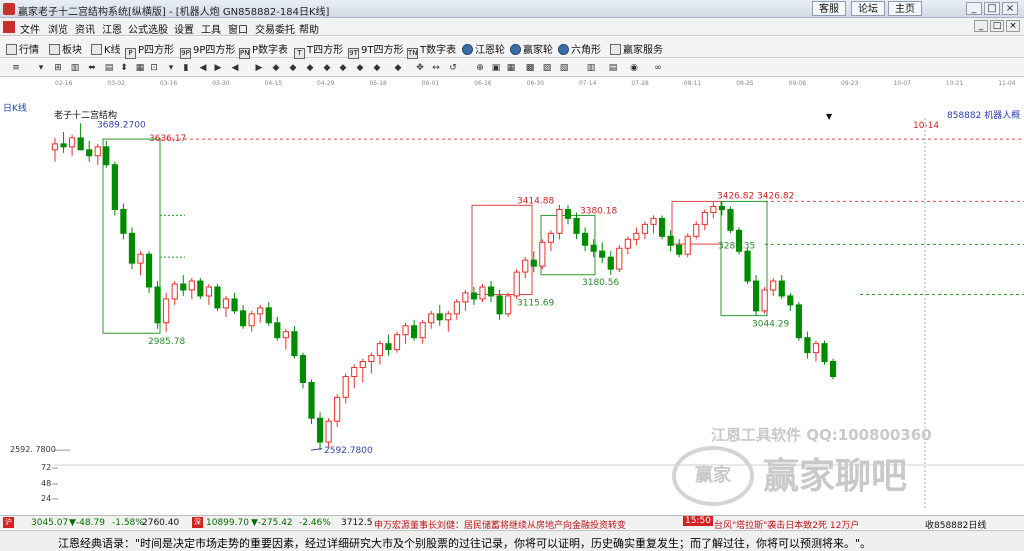  What do you see at coordinates (8, 522) in the screenshot?
I see `shanghai-index-icon: 沪` at bounding box center [8, 522].